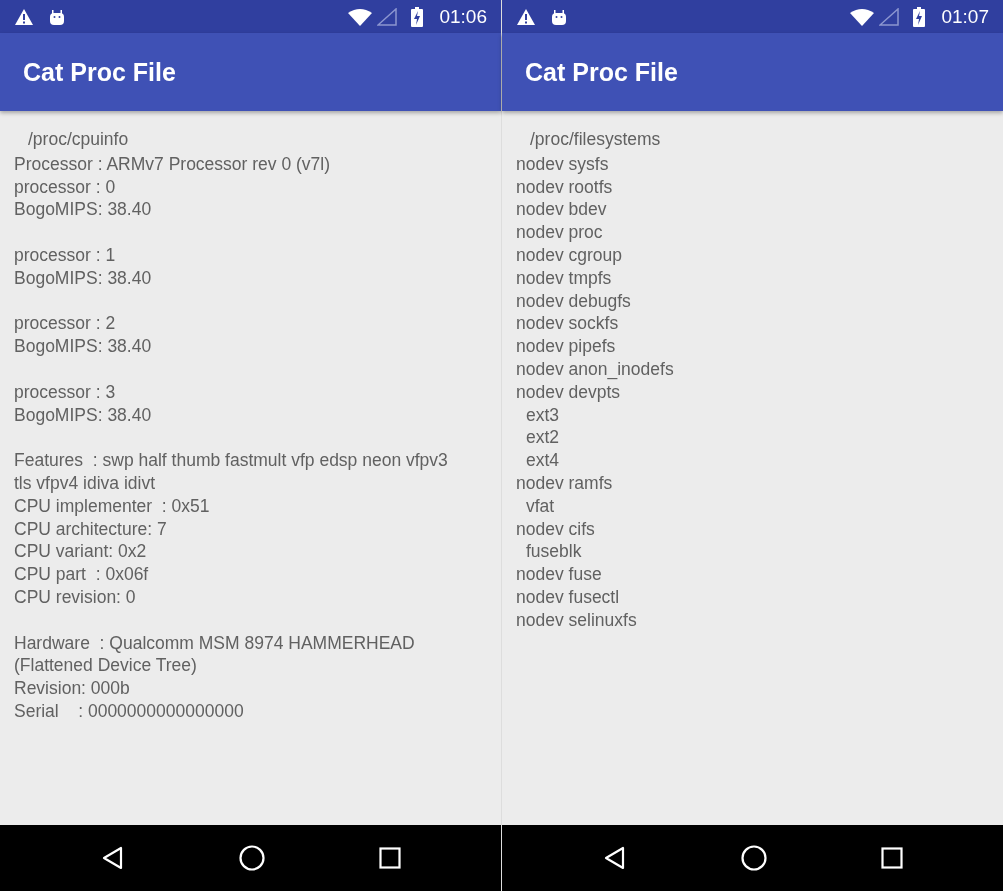 This screenshot has width=1003, height=891. What do you see at coordinates (559, 232) in the screenshot?
I see `output-line: nodev proc` at bounding box center [559, 232].